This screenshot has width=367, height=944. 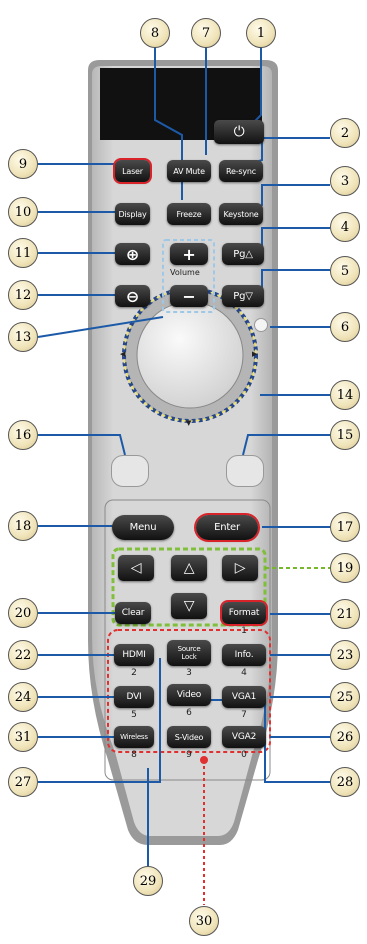 What do you see at coordinates (134, 673) in the screenshot?
I see `digit-2-label: 2` at bounding box center [134, 673].